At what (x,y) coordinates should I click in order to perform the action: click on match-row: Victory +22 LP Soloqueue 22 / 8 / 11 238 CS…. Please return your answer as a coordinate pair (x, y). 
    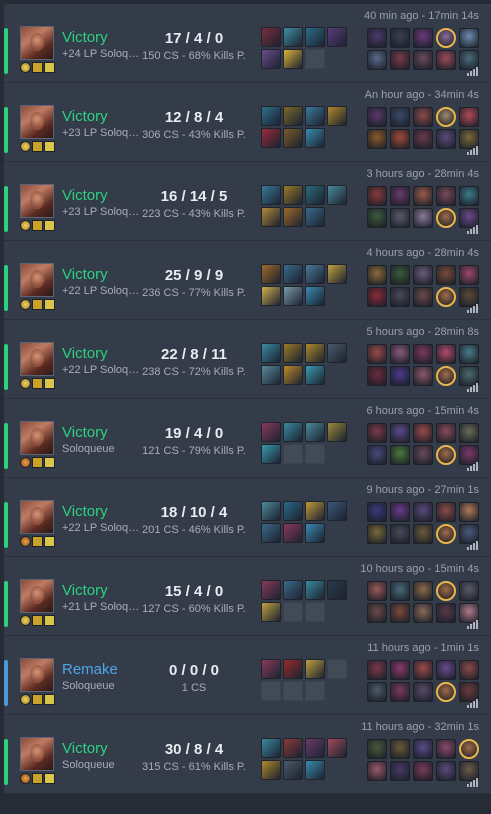
    Looking at the image, I should click on (247, 359).